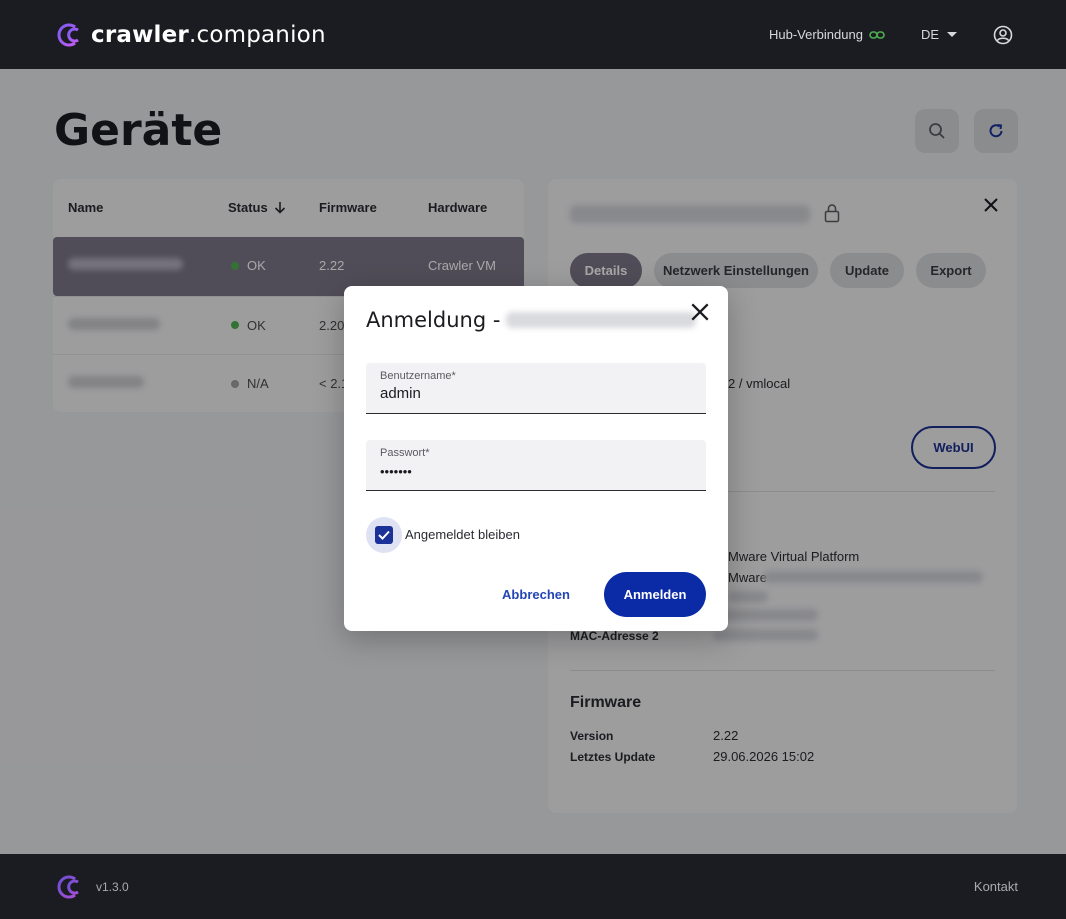 The height and width of the screenshot is (919, 1066). What do you see at coordinates (405, 453) in the screenshot?
I see `password-label: Passwort*` at bounding box center [405, 453].